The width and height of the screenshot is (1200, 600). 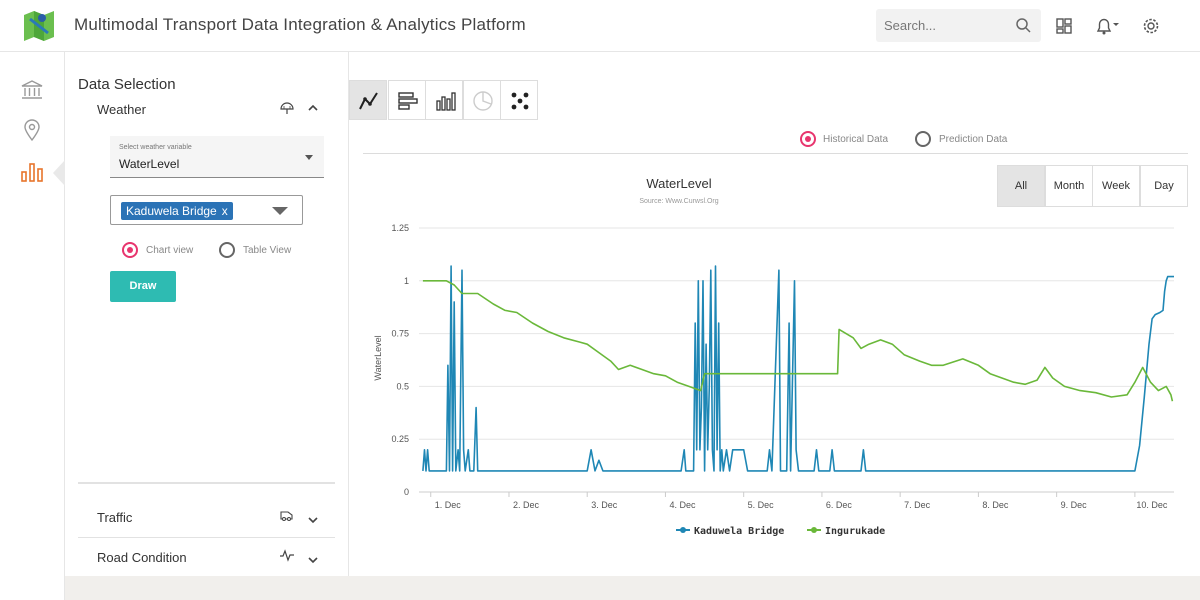 I want to click on series-line-ingurukade, so click(x=798, y=341).